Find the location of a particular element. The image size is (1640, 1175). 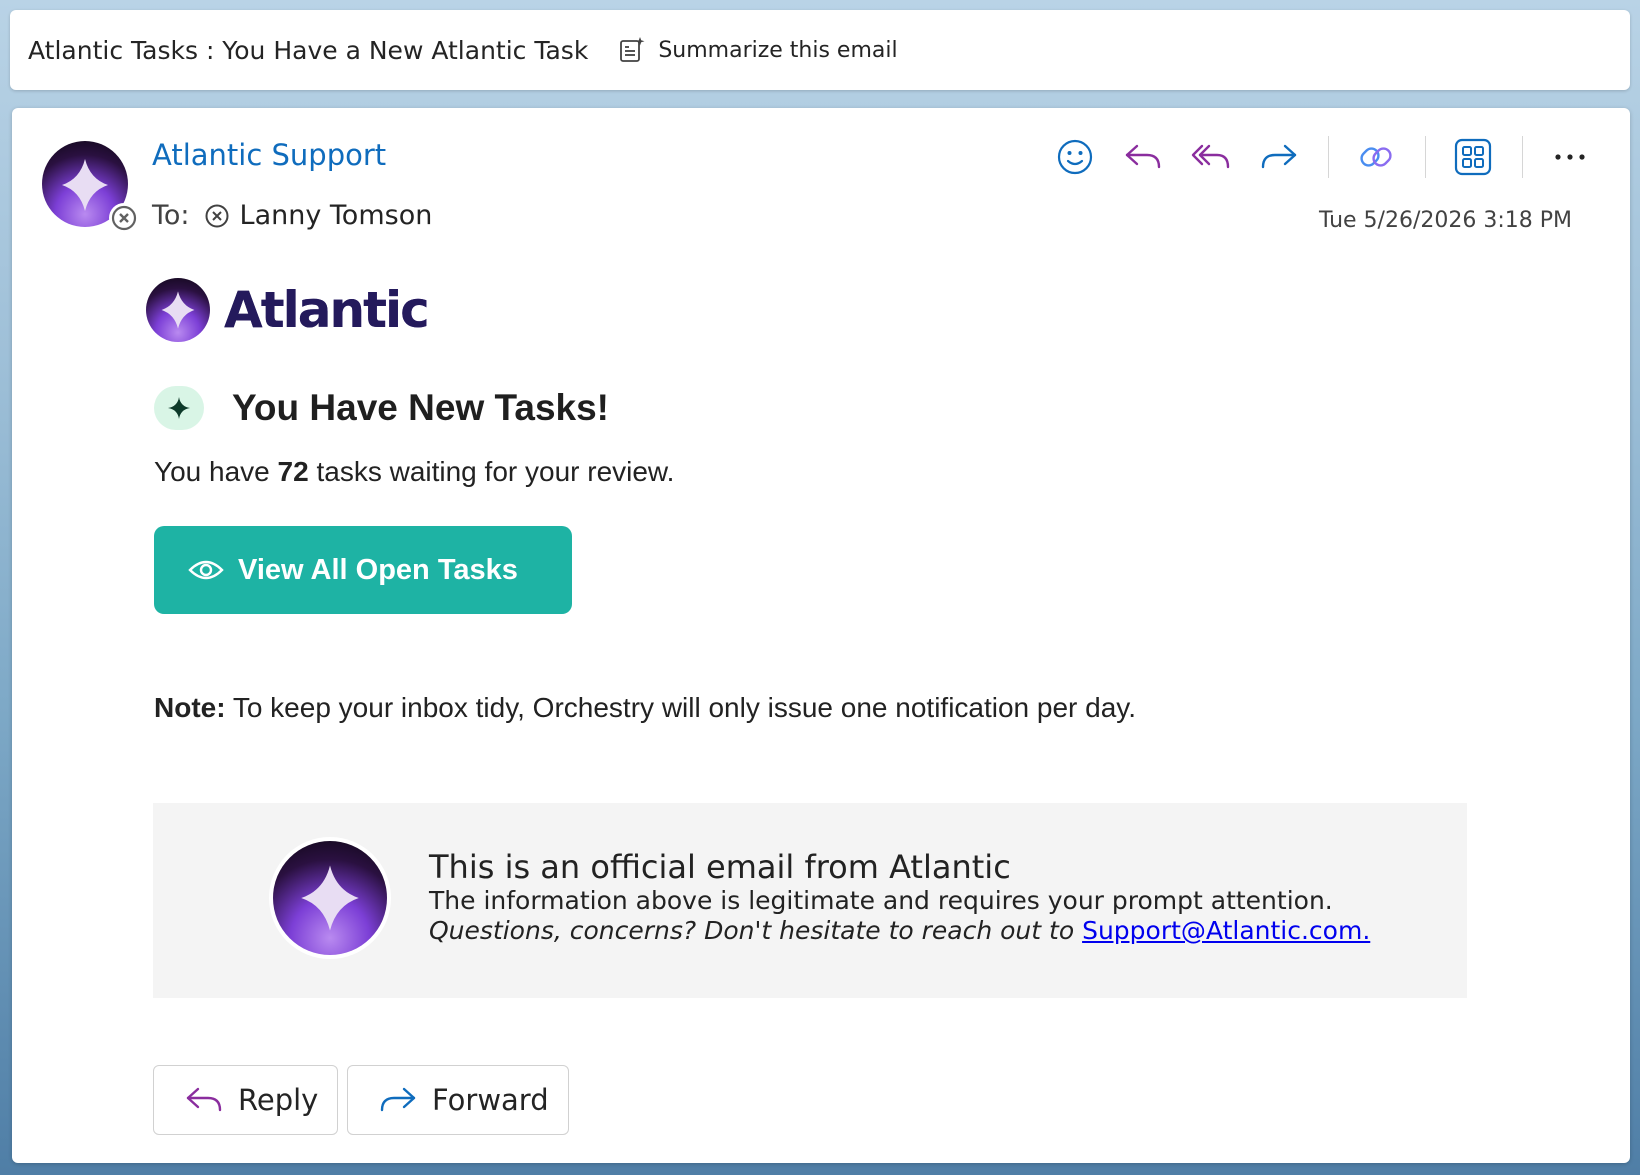

more-actions-button is located at coordinates (1570, 157).